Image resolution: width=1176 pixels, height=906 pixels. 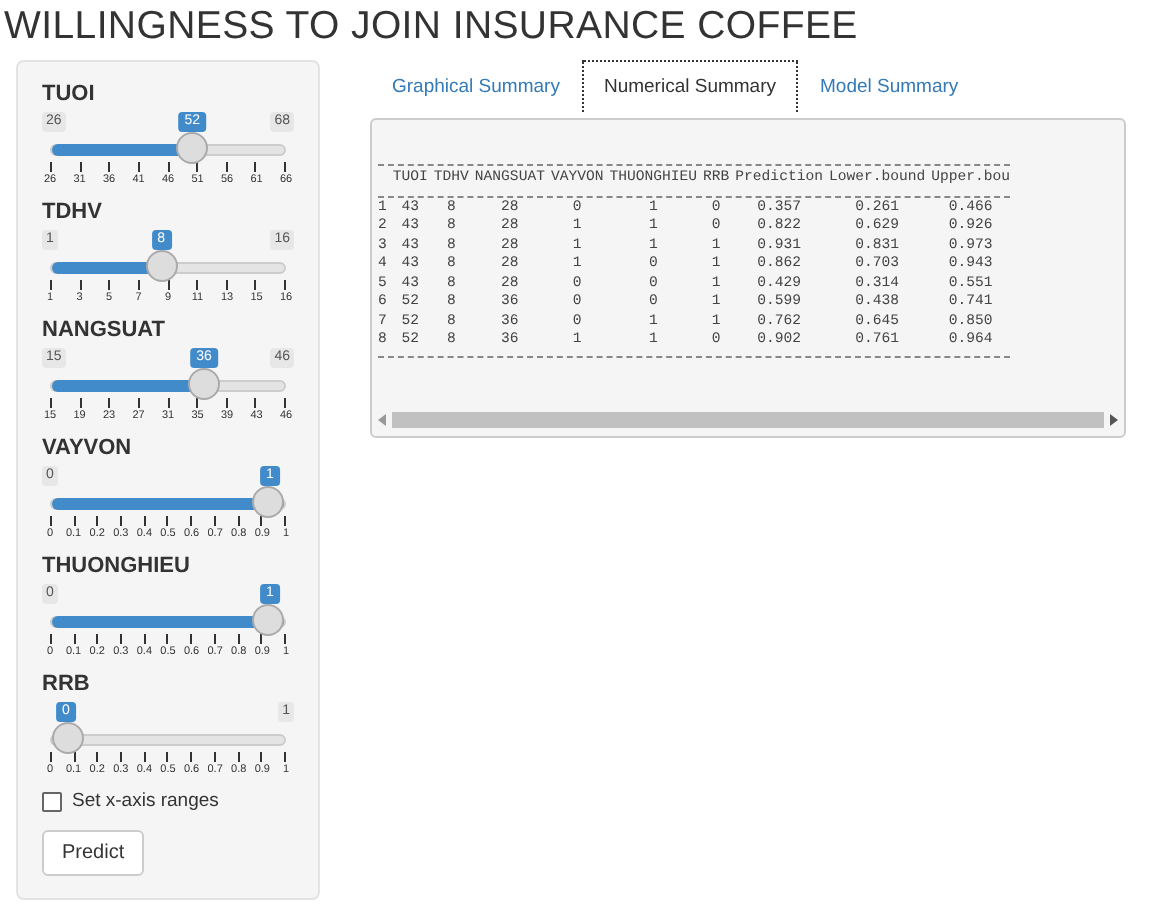 What do you see at coordinates (69, 94) in the screenshot?
I see `slider-label: TUOI` at bounding box center [69, 94].